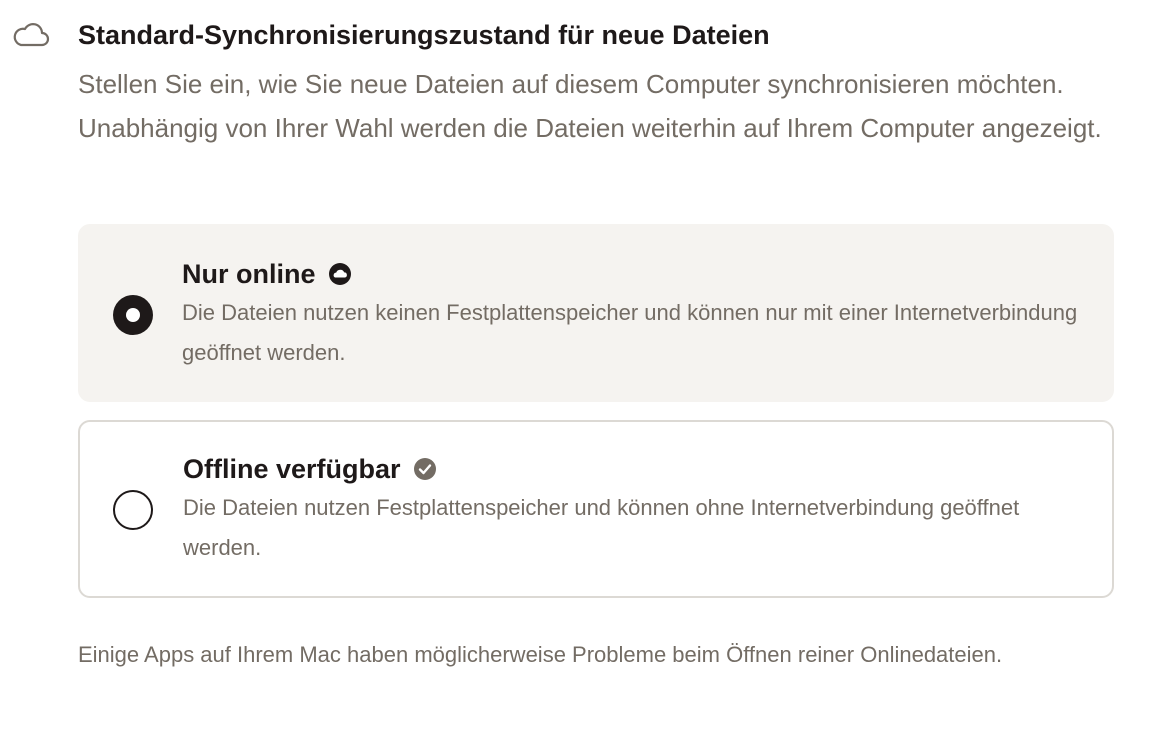  Describe the element at coordinates (249, 274) in the screenshot. I see `option-title-online-only: Nur online` at that location.